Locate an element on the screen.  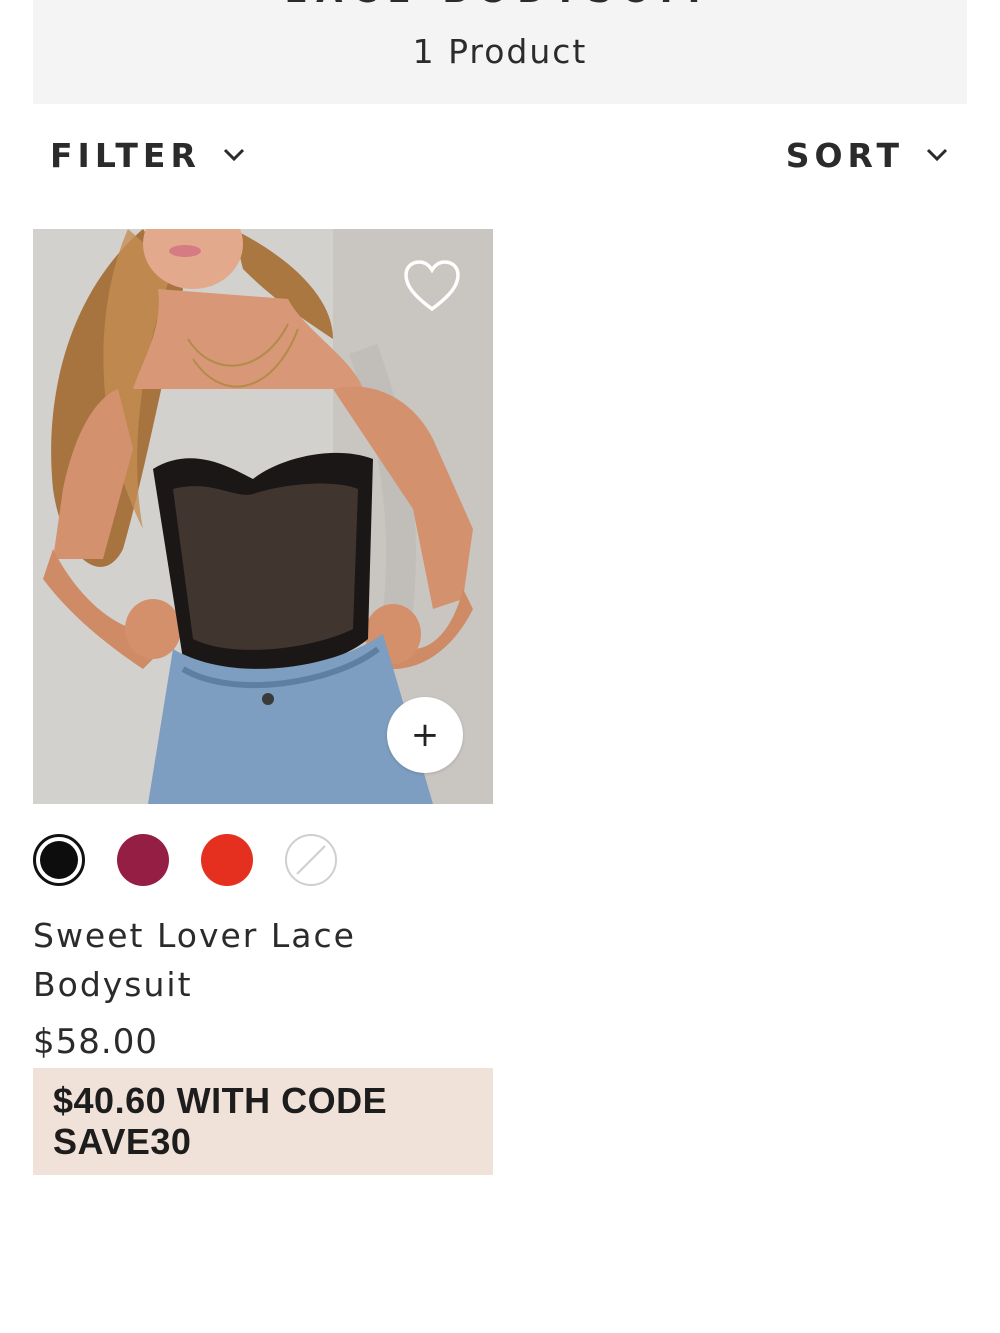
filter-label: FILTER is located at coordinates (125, 155).